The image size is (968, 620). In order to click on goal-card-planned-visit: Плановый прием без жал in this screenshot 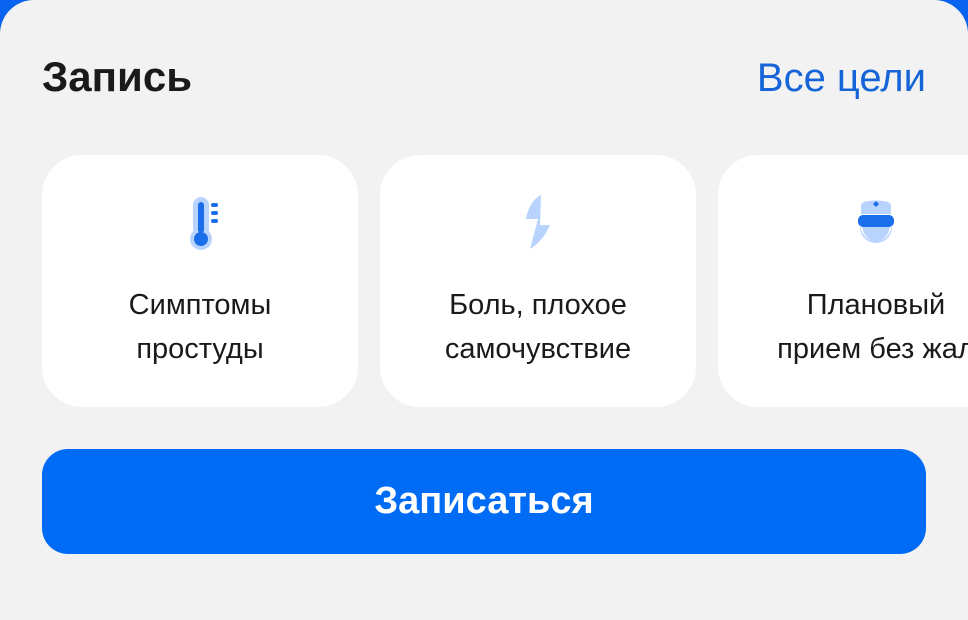, I will do `click(843, 281)`.